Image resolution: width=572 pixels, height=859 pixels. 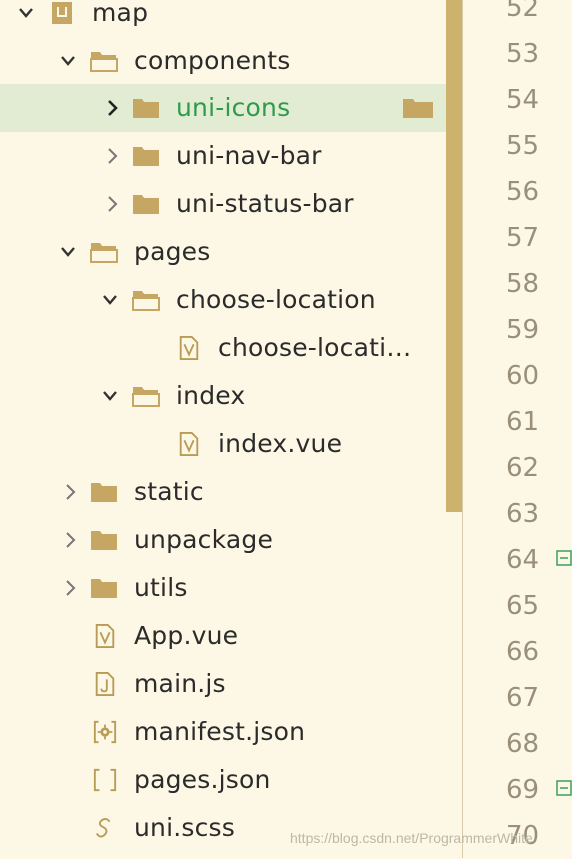 I want to click on tree-item-manifest-json: manifest.json, so click(x=223, y=732).